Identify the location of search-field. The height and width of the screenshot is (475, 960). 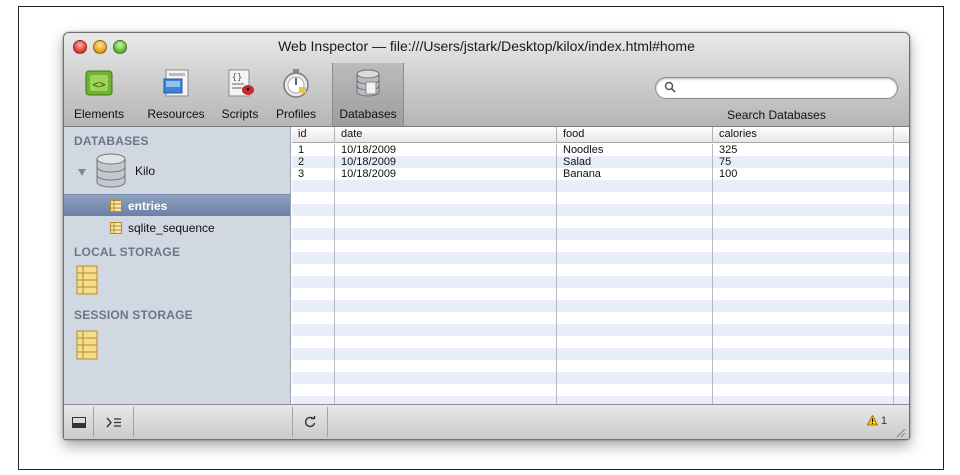
(776, 88).